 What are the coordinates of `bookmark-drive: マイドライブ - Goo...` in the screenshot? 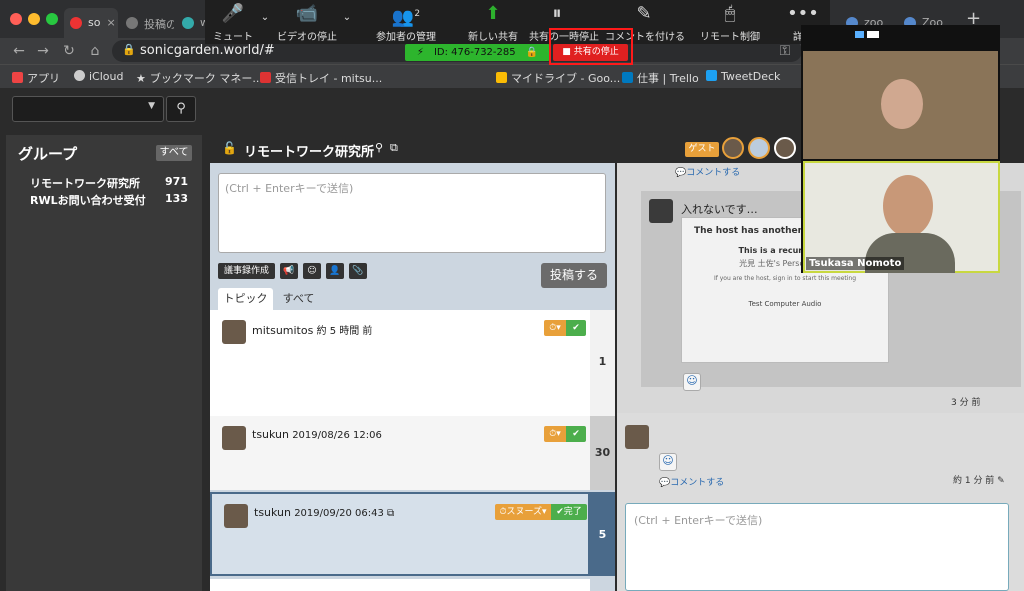 It's located at (558, 78).